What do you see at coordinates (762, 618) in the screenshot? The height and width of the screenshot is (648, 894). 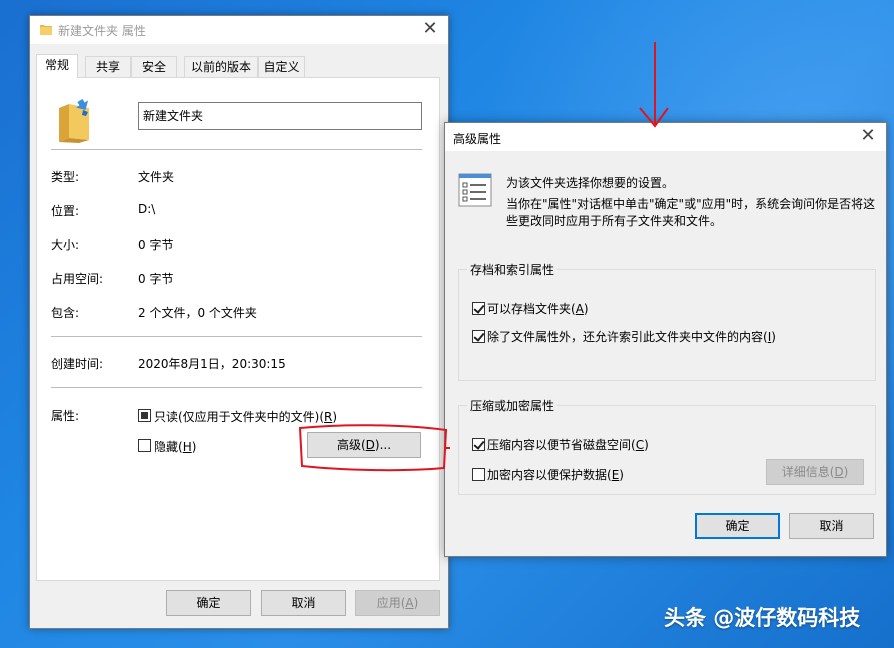 I see `watermark: 头条 @波仔数码科技` at bounding box center [762, 618].